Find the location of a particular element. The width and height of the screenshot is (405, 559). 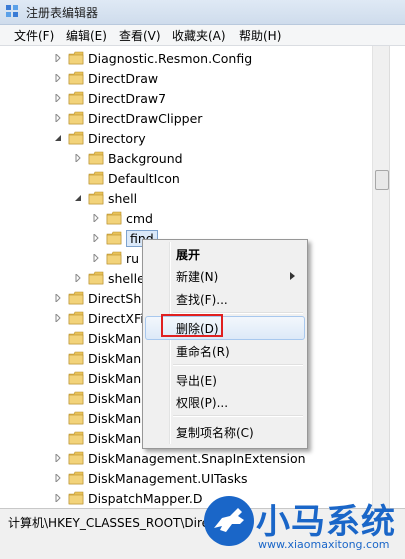

tree-row: DiskManagement.UITasks is located at coordinates (158, 478).